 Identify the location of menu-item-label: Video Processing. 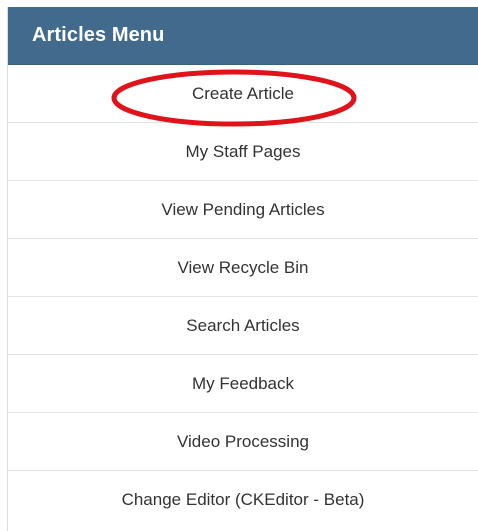
(243, 441).